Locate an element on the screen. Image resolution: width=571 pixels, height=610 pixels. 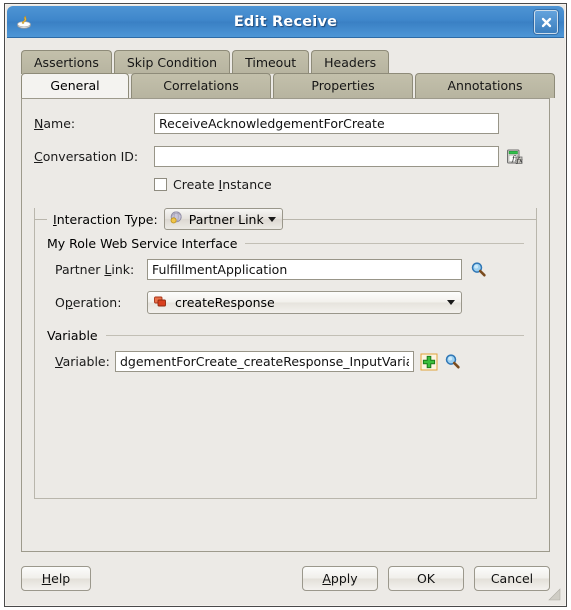
conversation-id-row: Conversation ID: fx fx is located at coordinates (285, 156).